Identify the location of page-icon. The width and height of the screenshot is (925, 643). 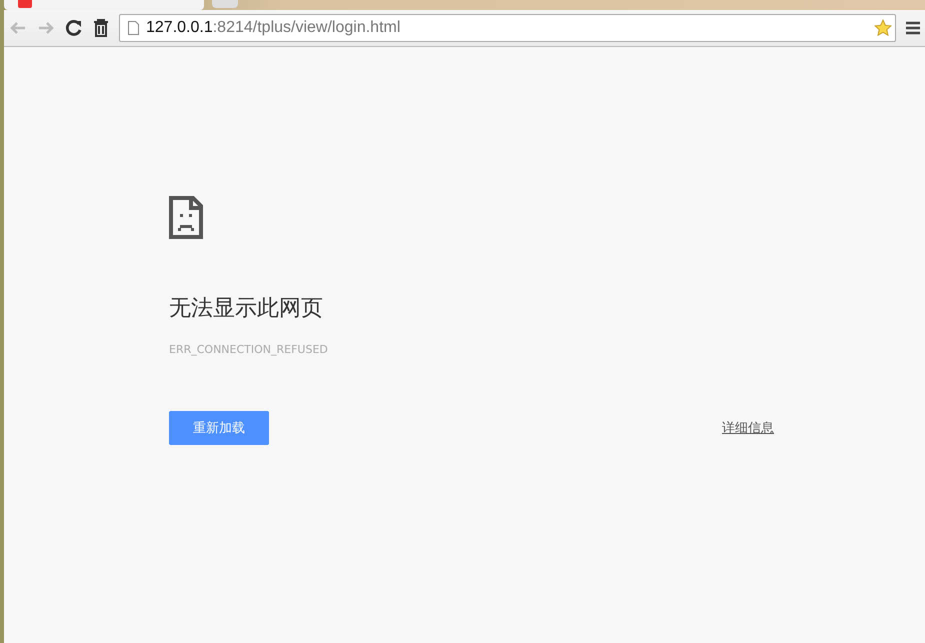
(133, 28).